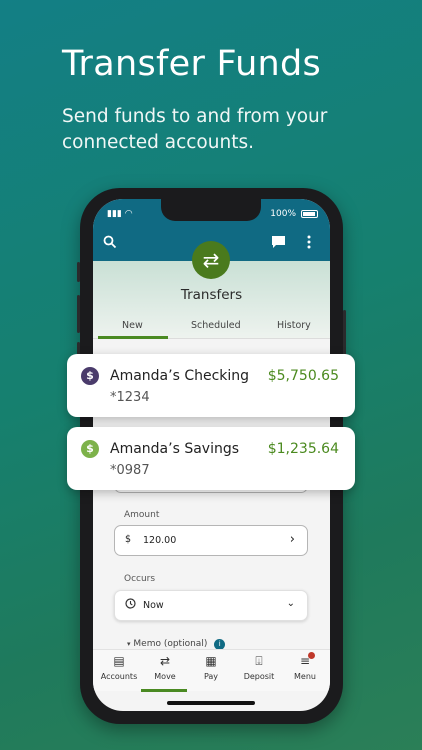  What do you see at coordinates (278, 244) in the screenshot?
I see `chat-icon` at bounding box center [278, 244].